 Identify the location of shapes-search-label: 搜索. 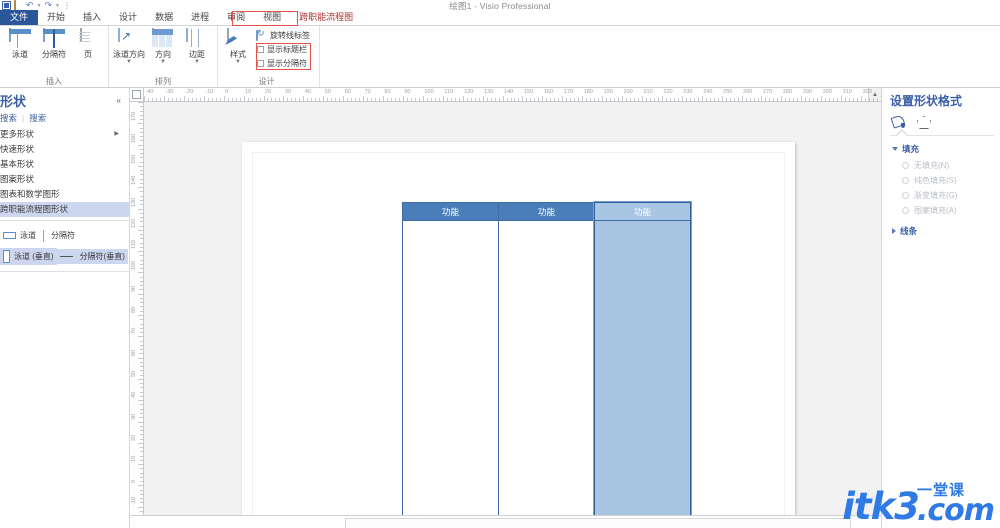
(37, 118).